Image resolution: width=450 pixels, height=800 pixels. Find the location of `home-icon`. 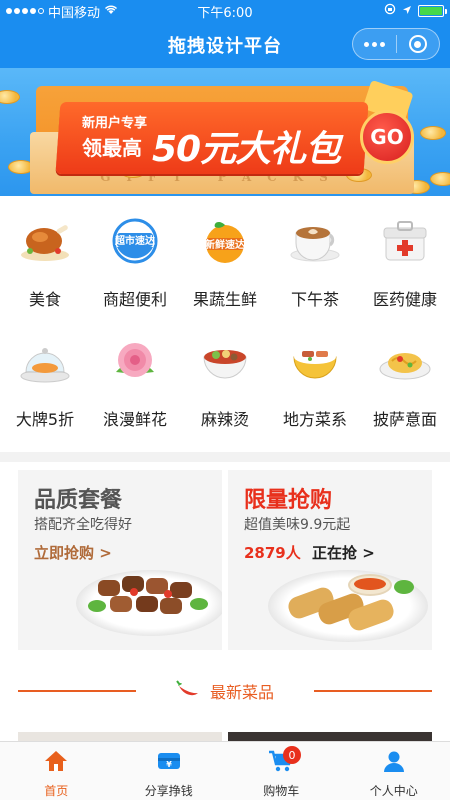

home-icon is located at coordinates (56, 763).